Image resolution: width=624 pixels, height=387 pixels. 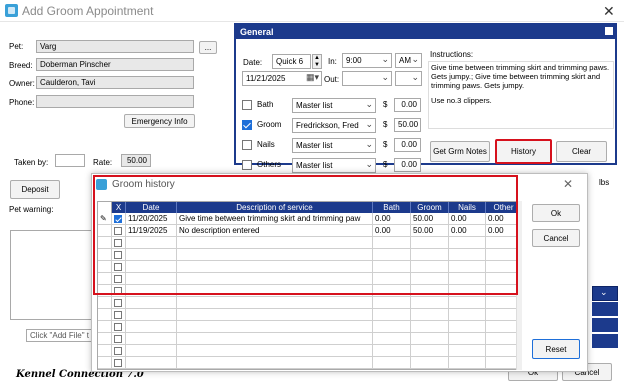 I want to click on others-checkbox, so click(x=247, y=165).